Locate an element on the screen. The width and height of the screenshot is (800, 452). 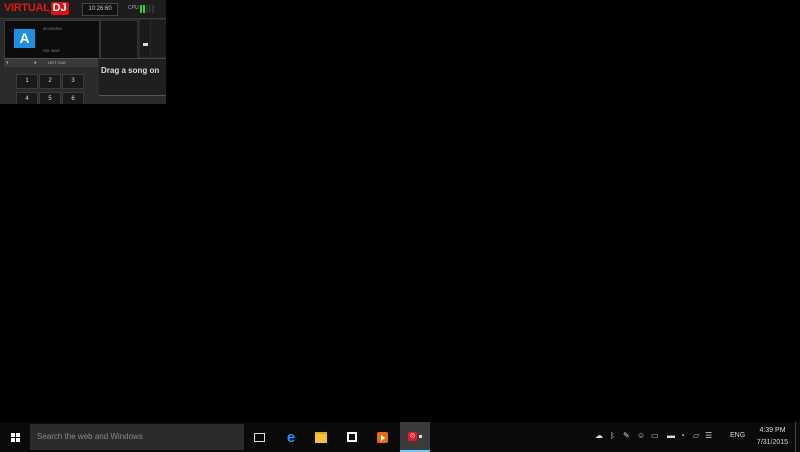
hotcue-pad-3: 3 is located at coordinates (73, 81).